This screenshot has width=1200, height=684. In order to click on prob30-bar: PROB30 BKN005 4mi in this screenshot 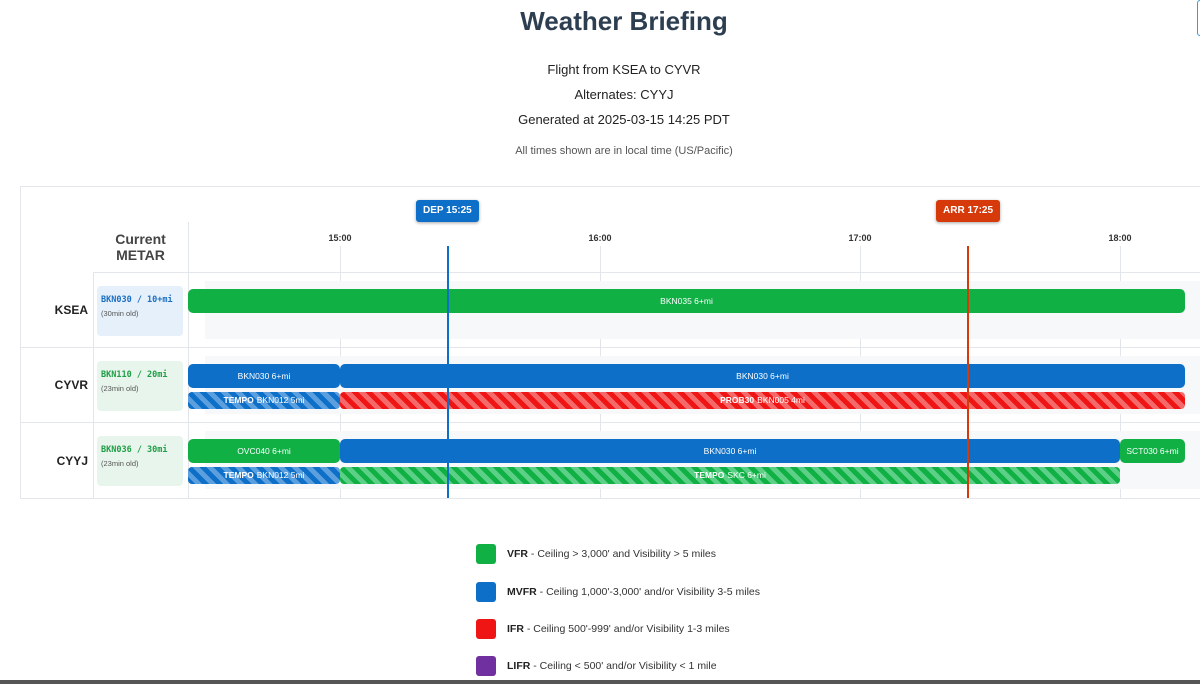, I will do `click(762, 400)`.